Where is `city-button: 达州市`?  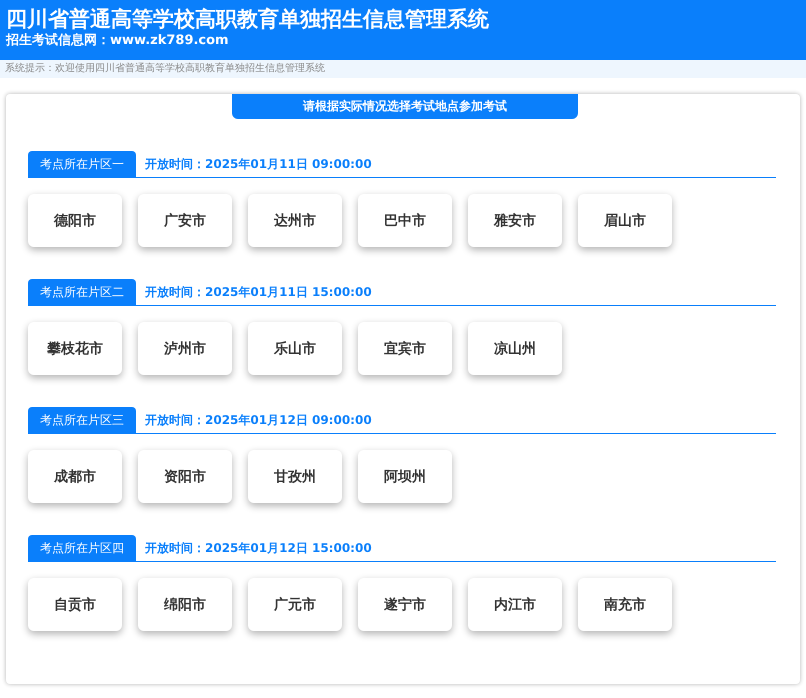
city-button: 达州市 is located at coordinates (295, 220).